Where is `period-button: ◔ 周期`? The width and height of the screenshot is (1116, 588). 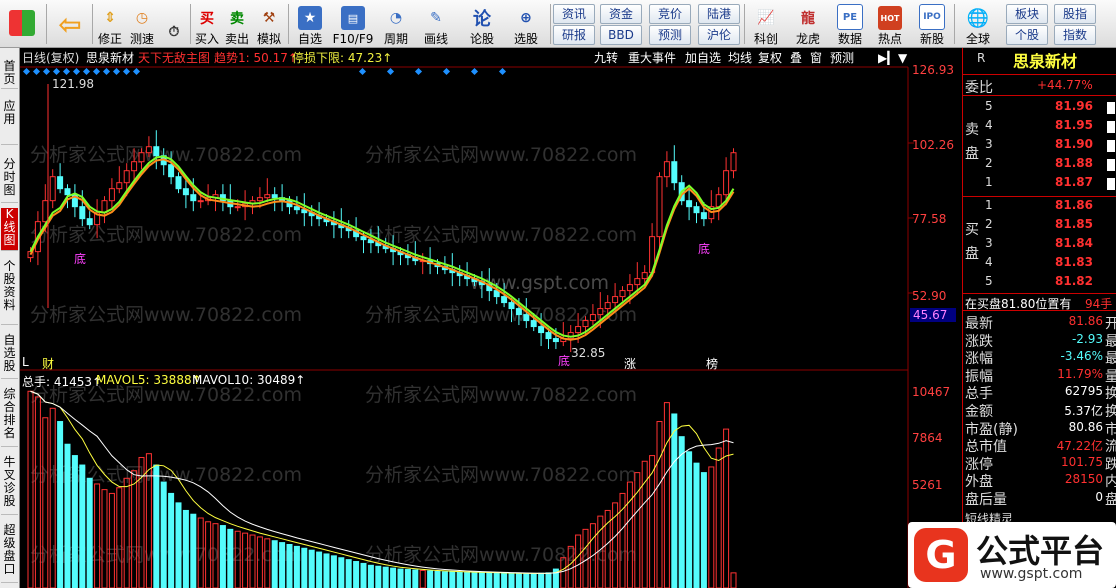 period-button: ◔ 周期 is located at coordinates (396, 24).